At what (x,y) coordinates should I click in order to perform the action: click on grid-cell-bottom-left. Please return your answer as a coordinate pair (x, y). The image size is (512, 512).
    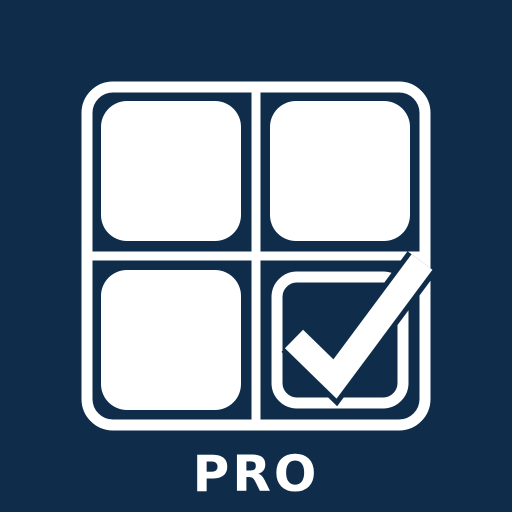
    Looking at the image, I should click on (171, 340).